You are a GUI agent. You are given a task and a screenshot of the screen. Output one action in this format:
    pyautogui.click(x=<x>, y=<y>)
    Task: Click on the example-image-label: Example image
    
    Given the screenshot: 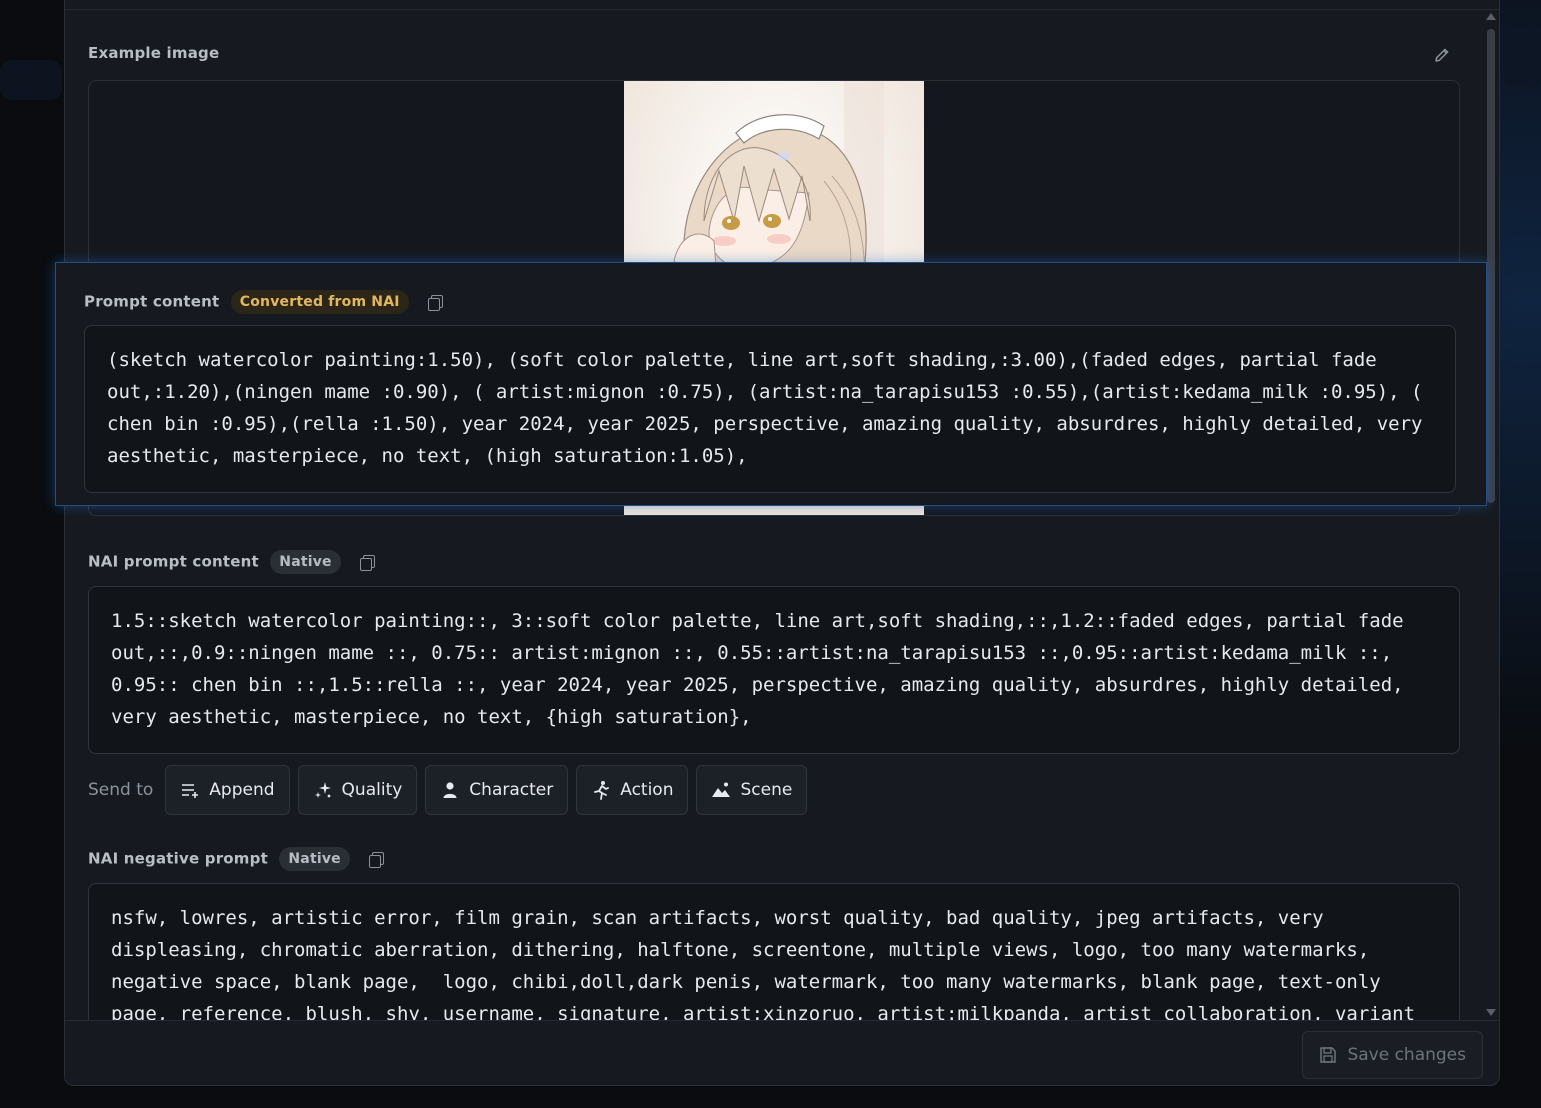 What is the action you would take?
    pyautogui.click(x=154, y=53)
    